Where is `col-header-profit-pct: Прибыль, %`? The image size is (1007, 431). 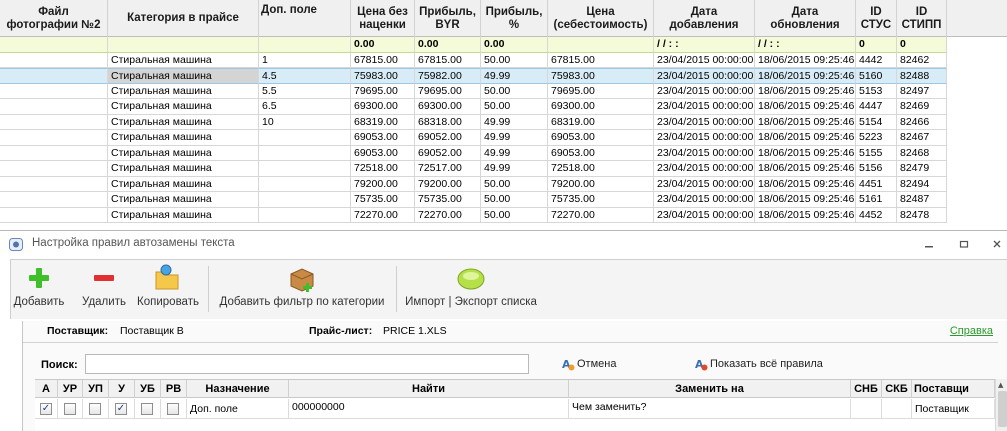 col-header-profit-pct: Прибыль, % is located at coordinates (514, 18).